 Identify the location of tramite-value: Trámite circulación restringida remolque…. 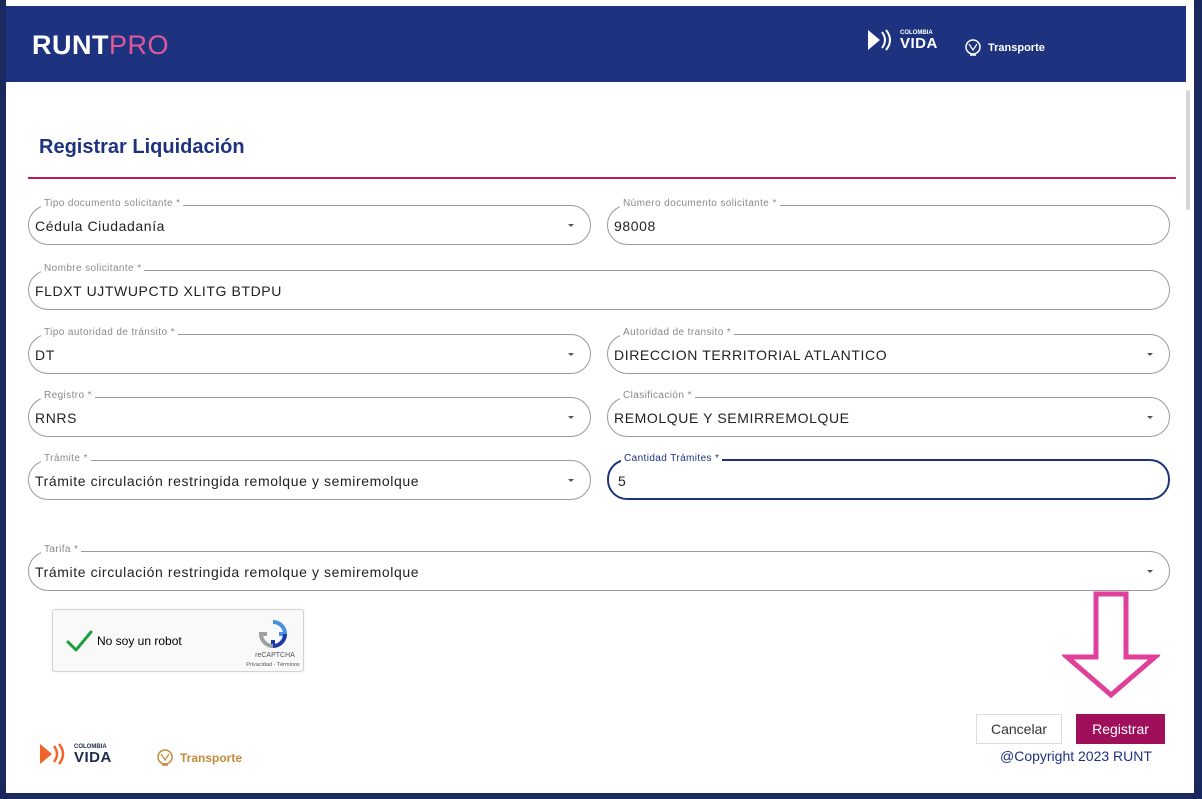
(227, 481).